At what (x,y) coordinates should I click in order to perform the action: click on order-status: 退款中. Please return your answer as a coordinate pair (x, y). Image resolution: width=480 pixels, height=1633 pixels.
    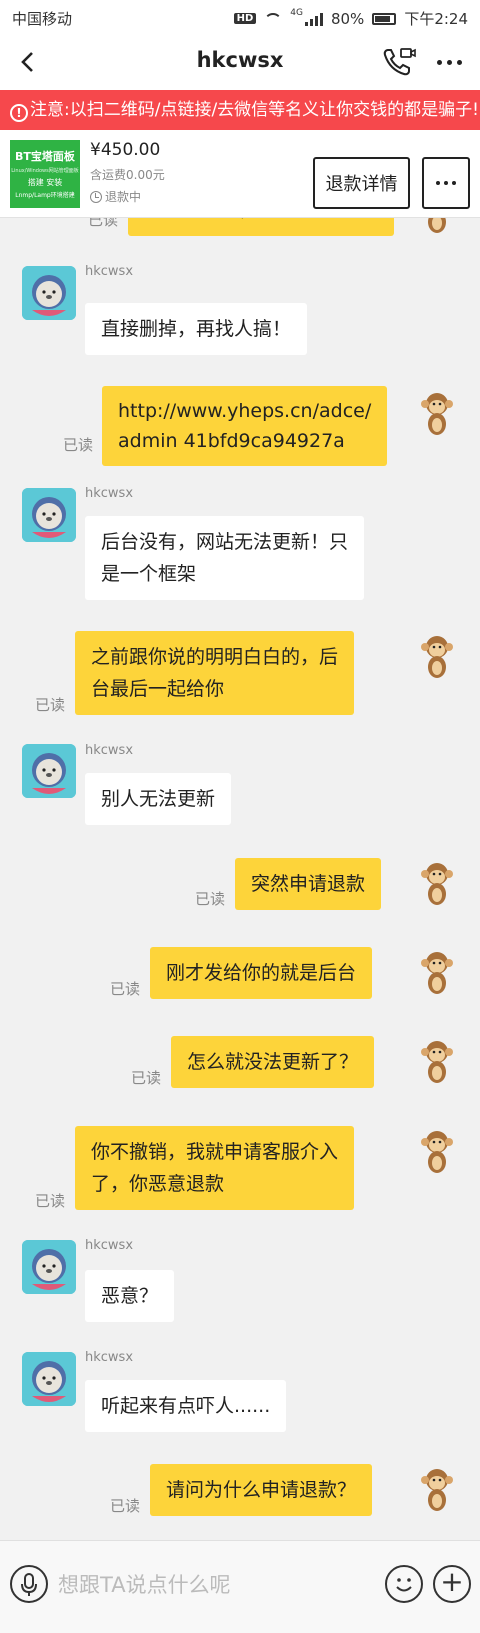
    Looking at the image, I should click on (115, 196).